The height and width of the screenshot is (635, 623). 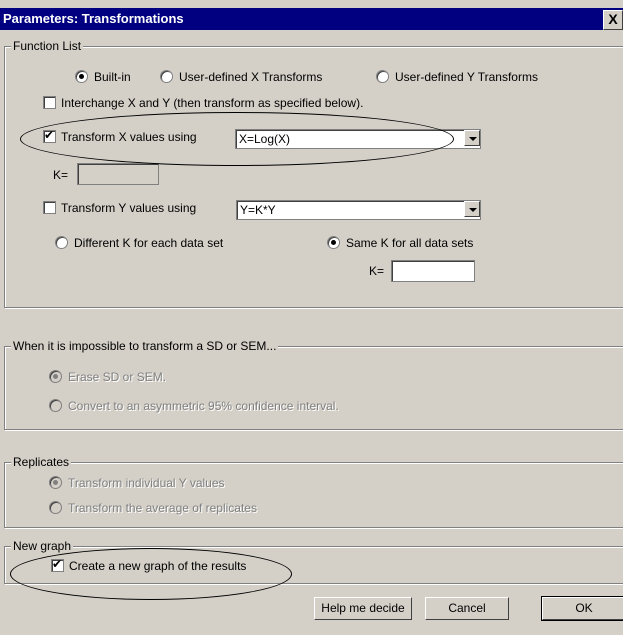 I want to click on radio-user-x: User-defined X Transforms, so click(x=241, y=77).